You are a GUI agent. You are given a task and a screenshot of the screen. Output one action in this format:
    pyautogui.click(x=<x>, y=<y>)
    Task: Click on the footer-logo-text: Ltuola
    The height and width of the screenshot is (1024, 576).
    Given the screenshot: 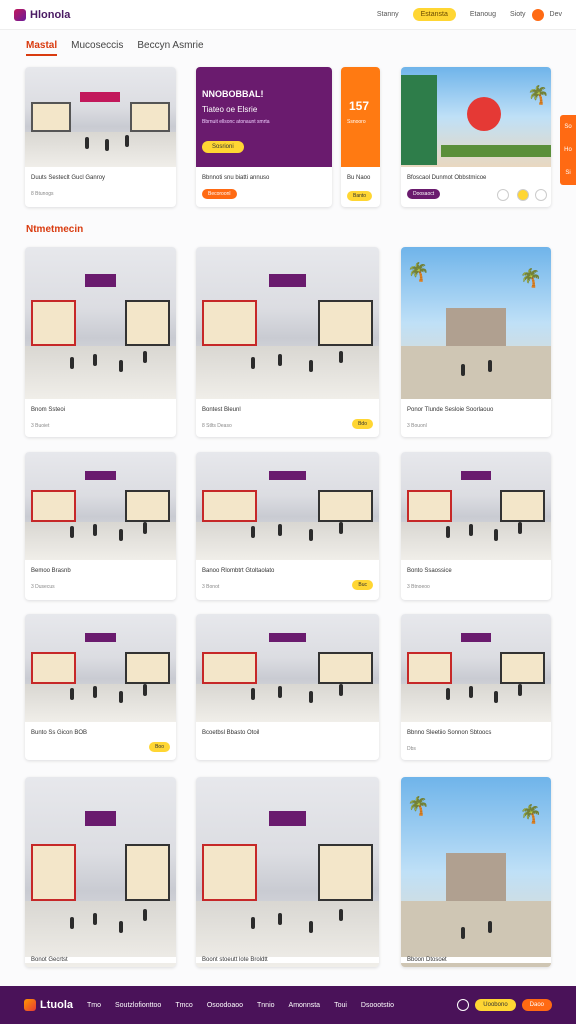 What is the action you would take?
    pyautogui.click(x=56, y=1005)
    